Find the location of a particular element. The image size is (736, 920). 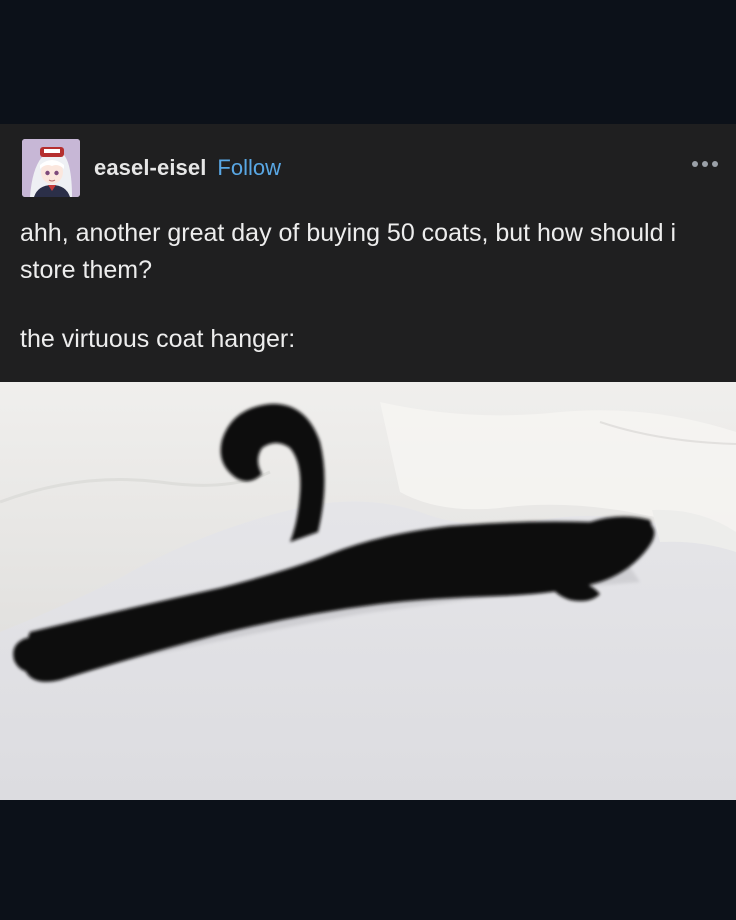

avatar is located at coordinates (51, 168).